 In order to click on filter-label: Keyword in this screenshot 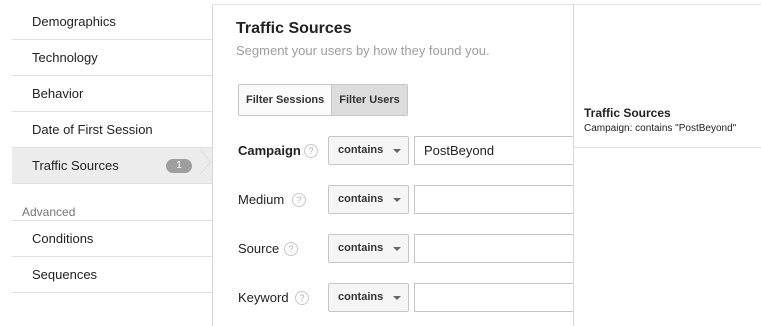, I will do `click(263, 297)`.